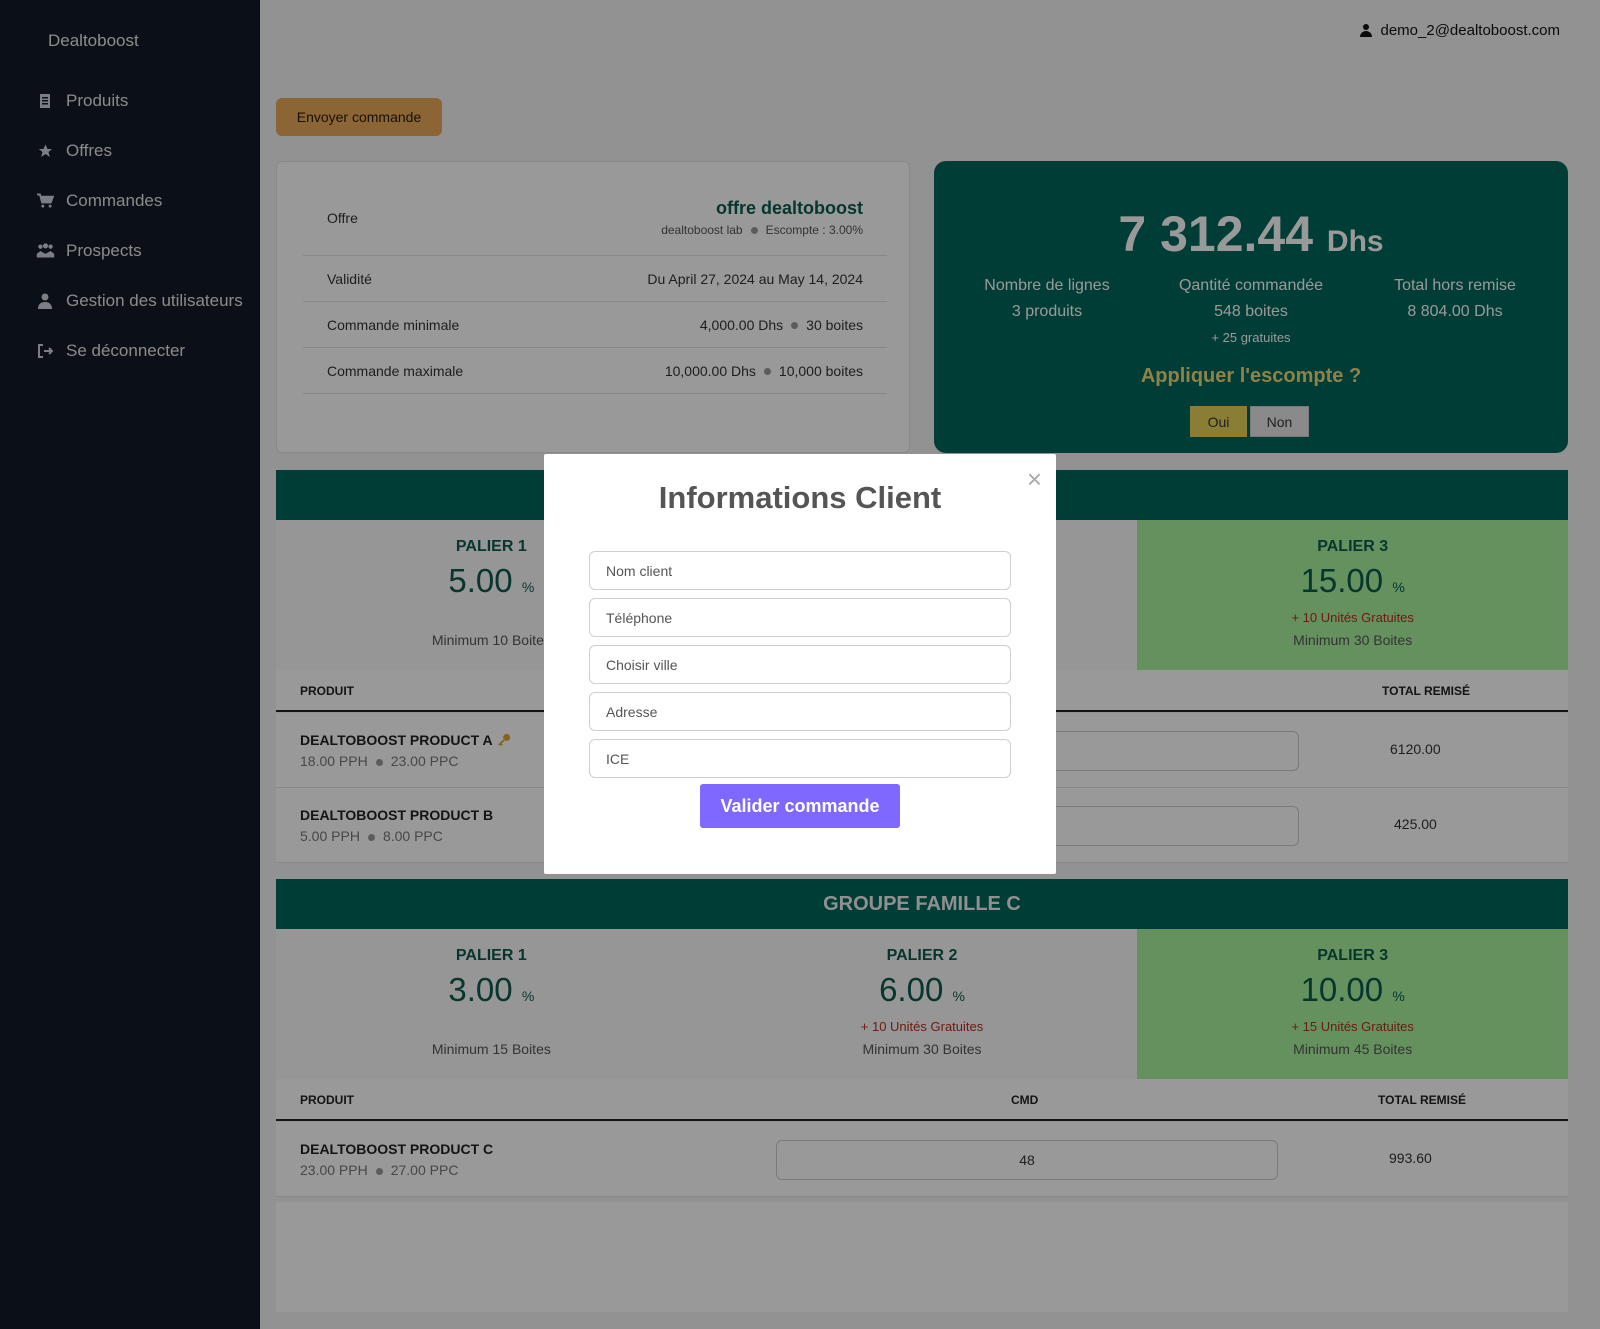 The width and height of the screenshot is (1600, 1329). I want to click on client-name-input, so click(800, 570).